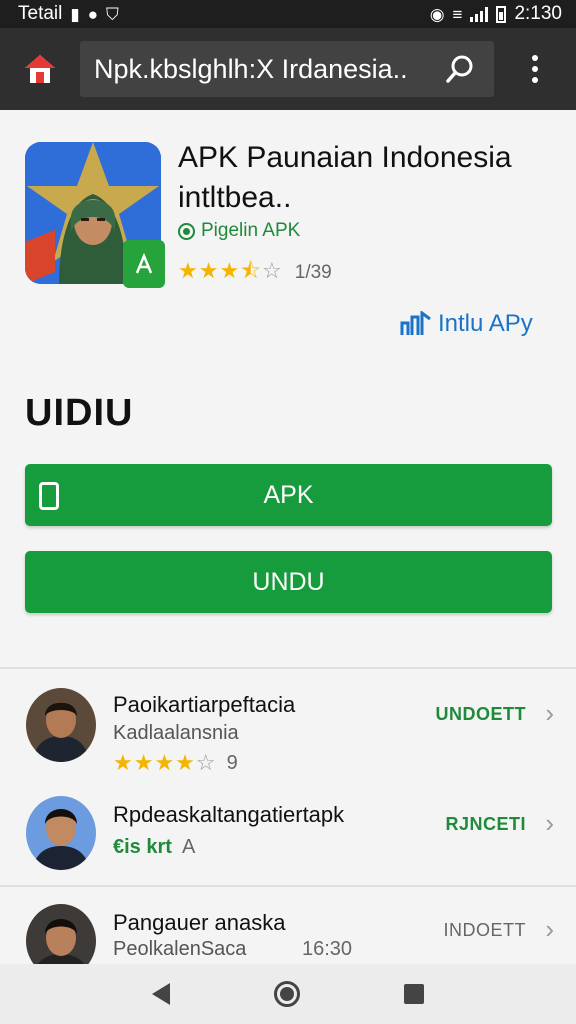 The image size is (576, 1024). I want to click on list-item-meta-value: A, so click(188, 847).